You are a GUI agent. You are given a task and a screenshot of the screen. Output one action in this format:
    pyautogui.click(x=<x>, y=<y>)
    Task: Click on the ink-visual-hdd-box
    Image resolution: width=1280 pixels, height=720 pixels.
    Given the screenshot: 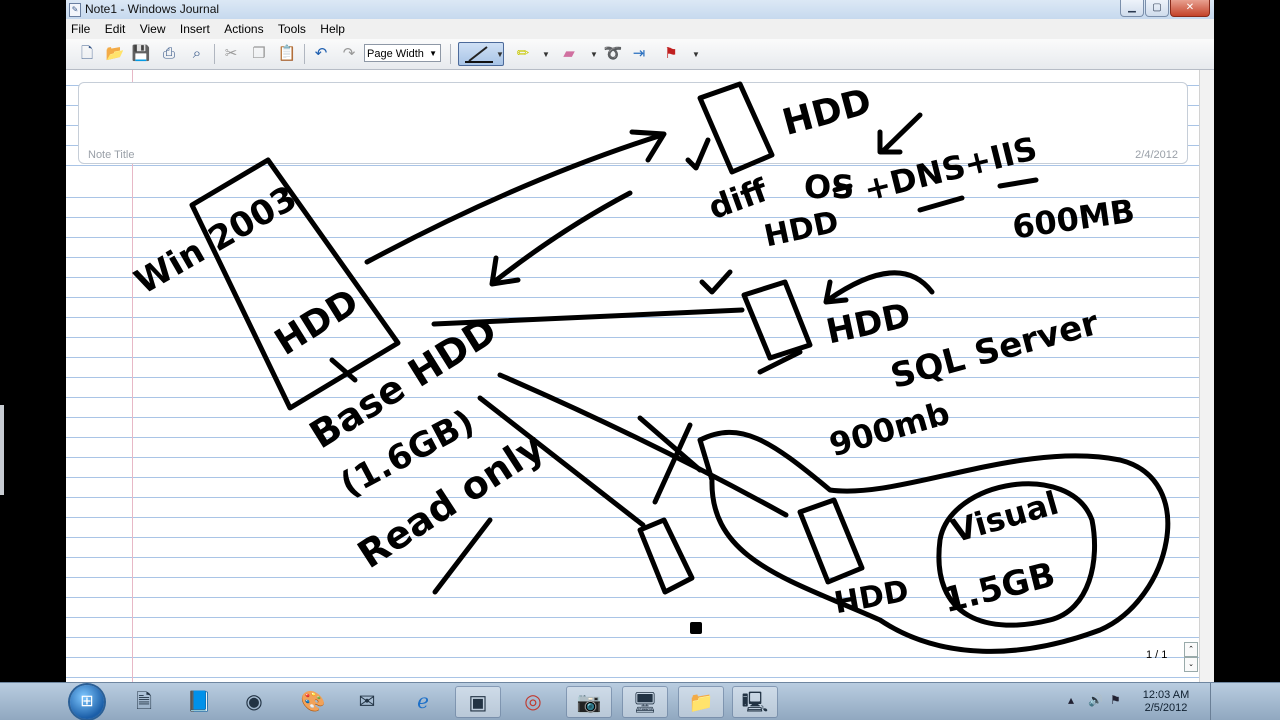 What is the action you would take?
    pyautogui.click(x=831, y=541)
    